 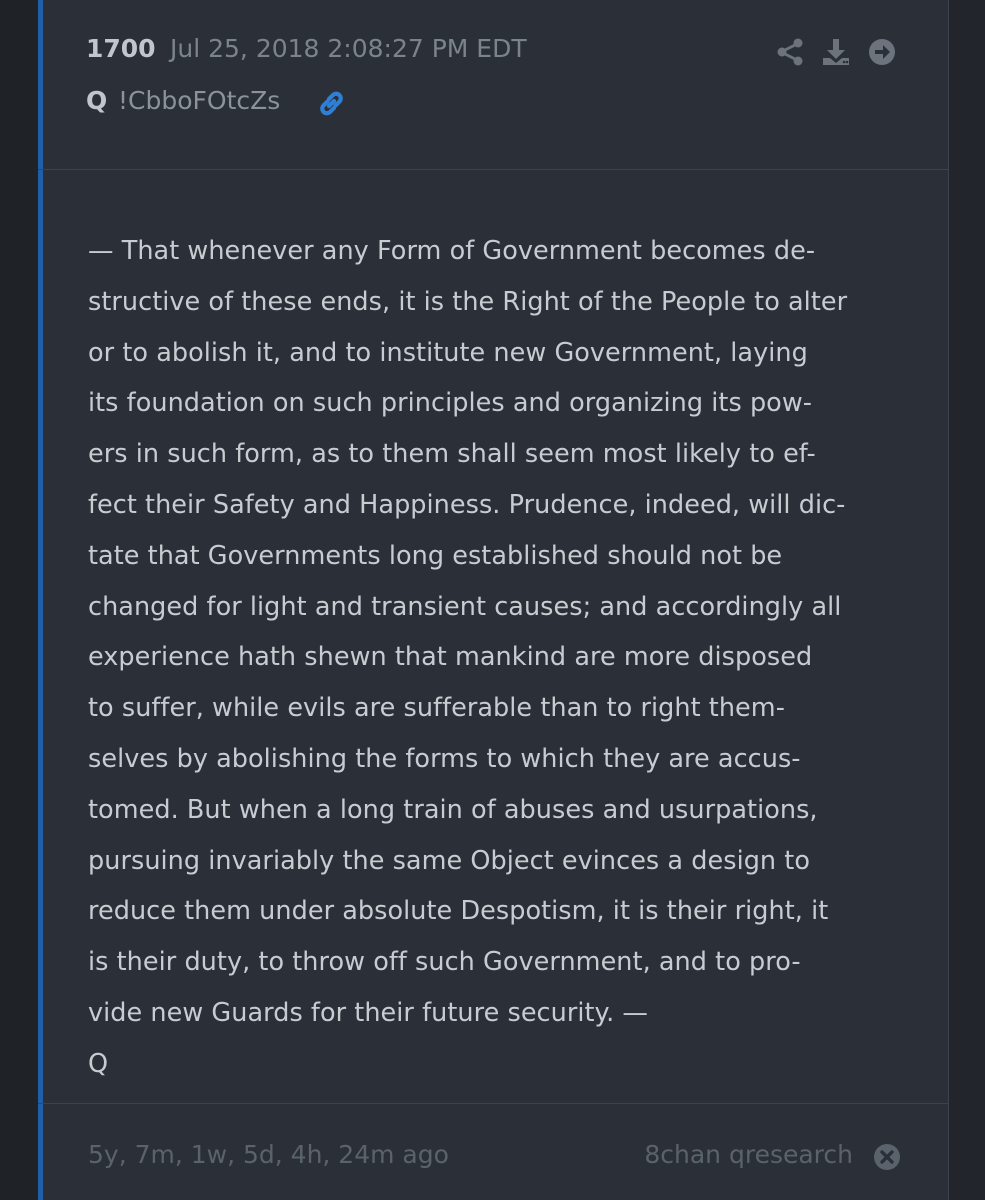 I want to click on source-label: 8chan qresearch, so click(x=748, y=1154).